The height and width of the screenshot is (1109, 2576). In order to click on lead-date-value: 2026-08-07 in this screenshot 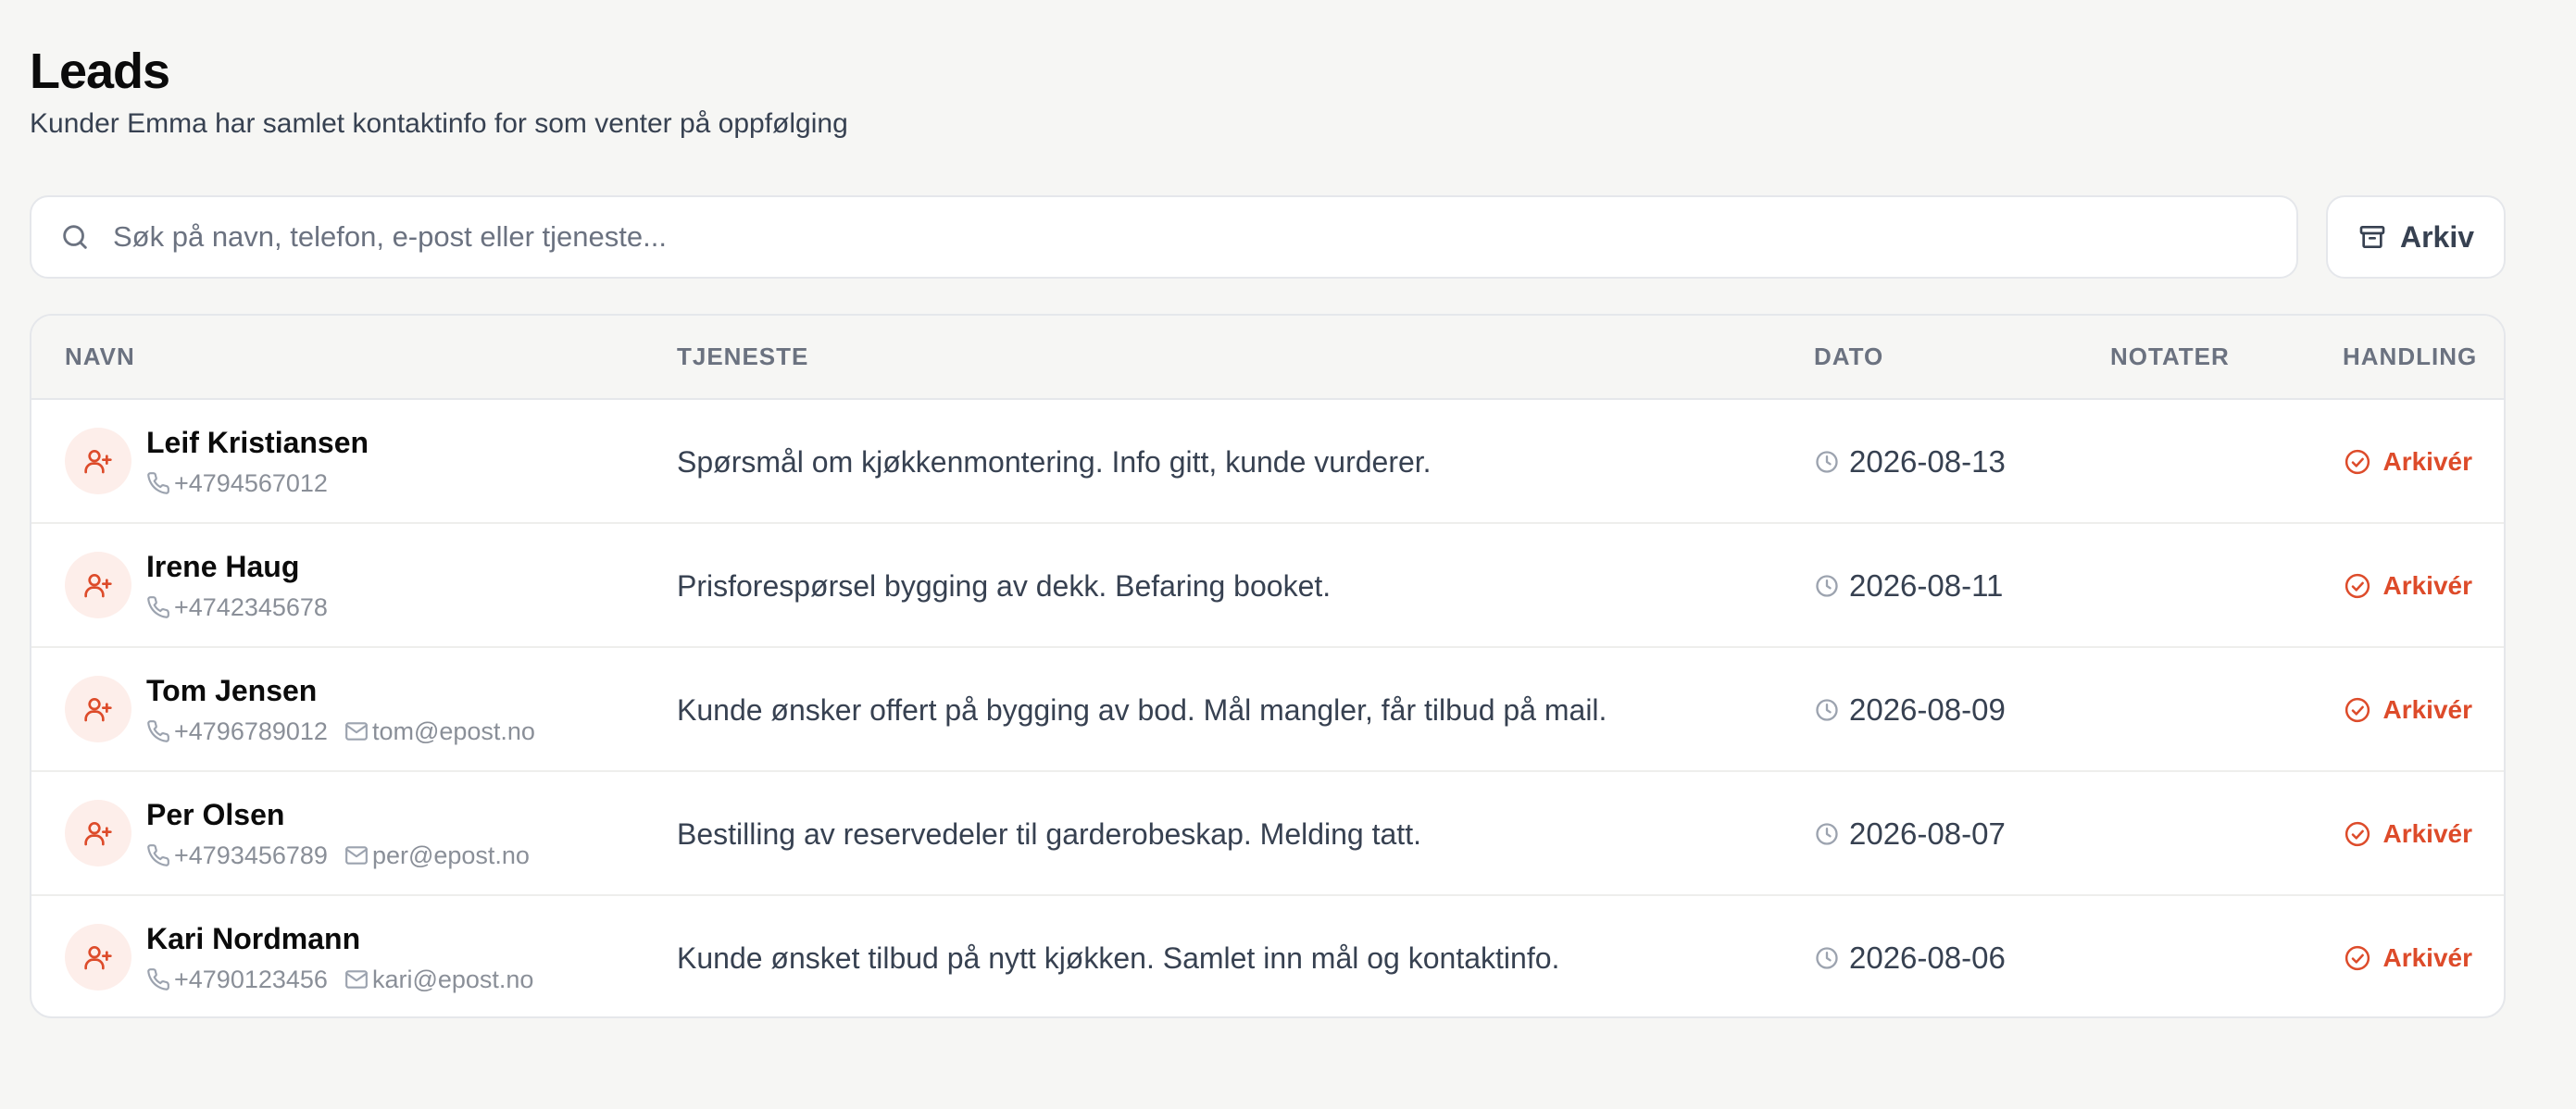, I will do `click(1927, 833)`.